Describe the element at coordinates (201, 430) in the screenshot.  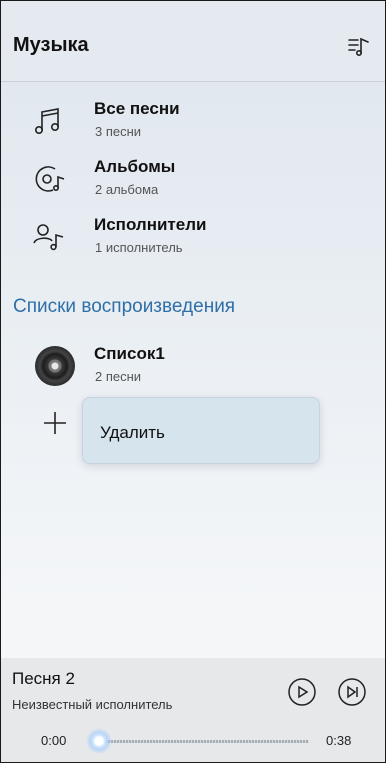
I see `context-menu: Удалить` at that location.